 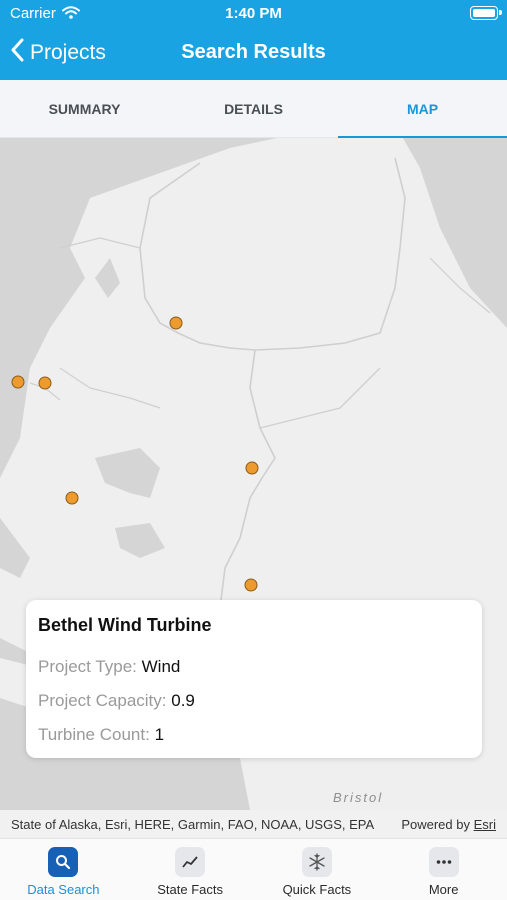 I want to click on app-header: Carrier 1:40 PM Projects Search Results, so click(x=253, y=40).